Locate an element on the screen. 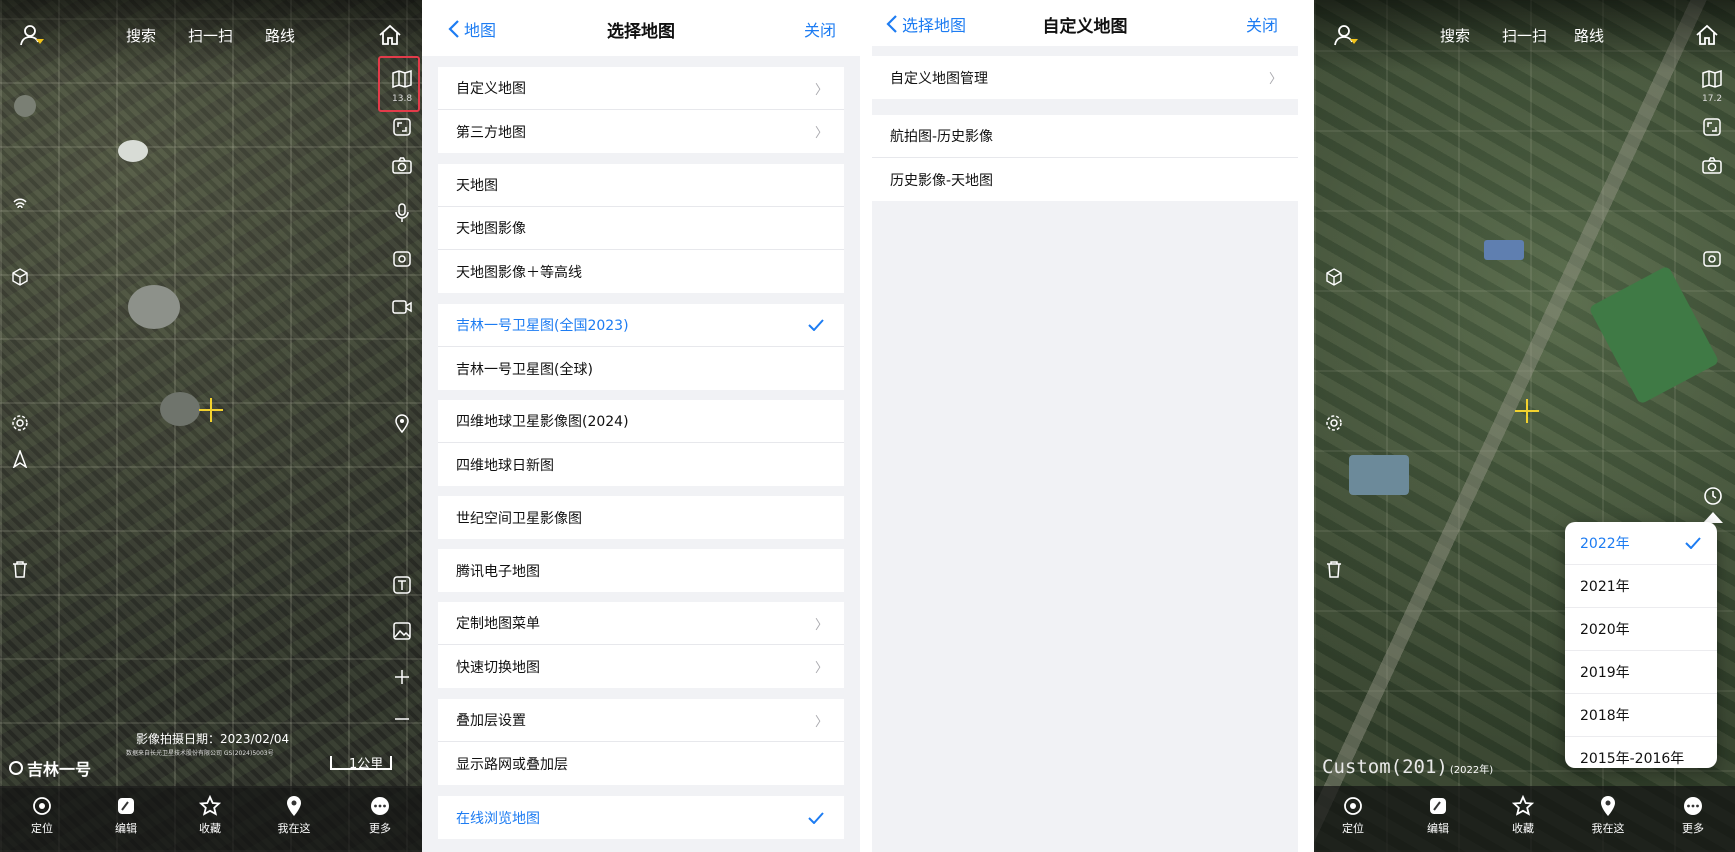 The image size is (1735, 852). list-item-tianditu-contour: 天地图影像＋等高线 is located at coordinates (641, 271).